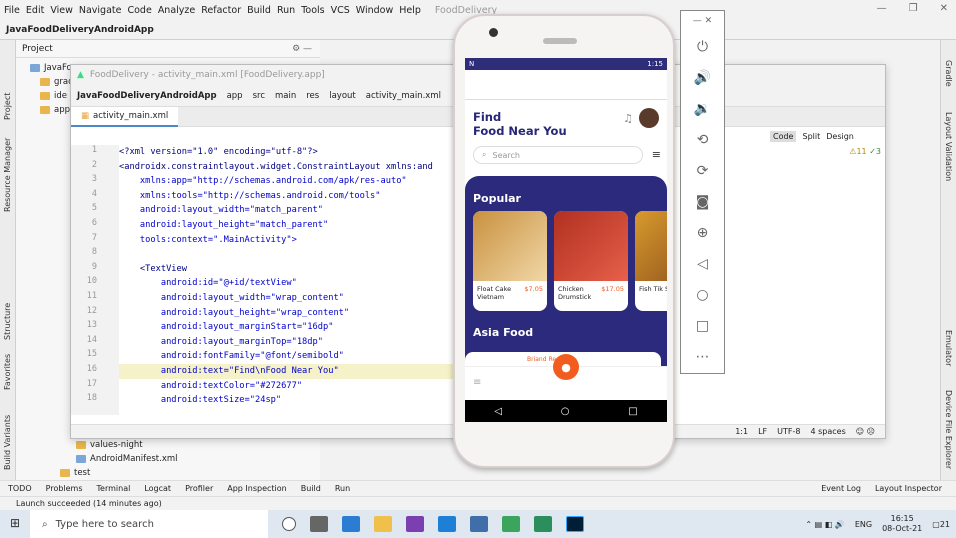 The image size is (956, 538). Describe the element at coordinates (702, 232) in the screenshot. I see `zoom-icon: ⊕` at that location.